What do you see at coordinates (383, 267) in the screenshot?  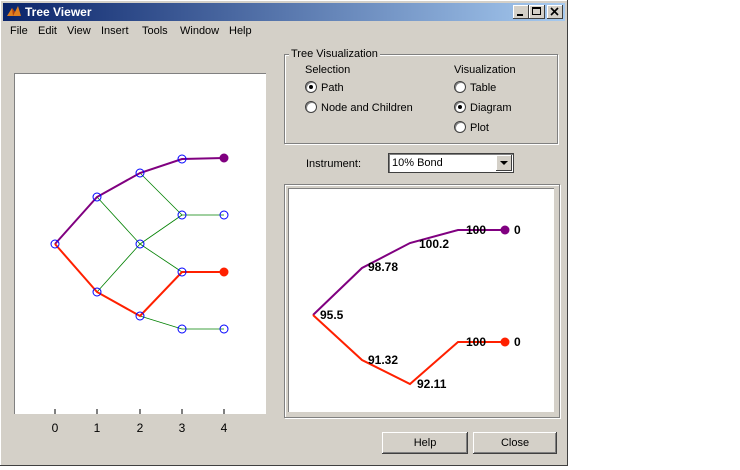 I see `diagram-value-label: 98.78` at bounding box center [383, 267].